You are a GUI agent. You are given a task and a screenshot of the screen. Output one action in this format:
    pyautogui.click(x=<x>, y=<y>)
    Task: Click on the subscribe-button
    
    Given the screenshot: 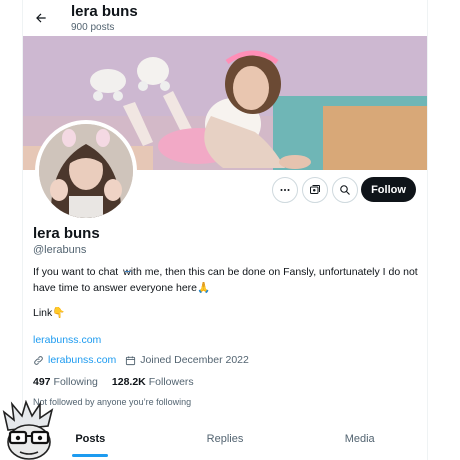 What is the action you would take?
    pyautogui.click(x=315, y=190)
    